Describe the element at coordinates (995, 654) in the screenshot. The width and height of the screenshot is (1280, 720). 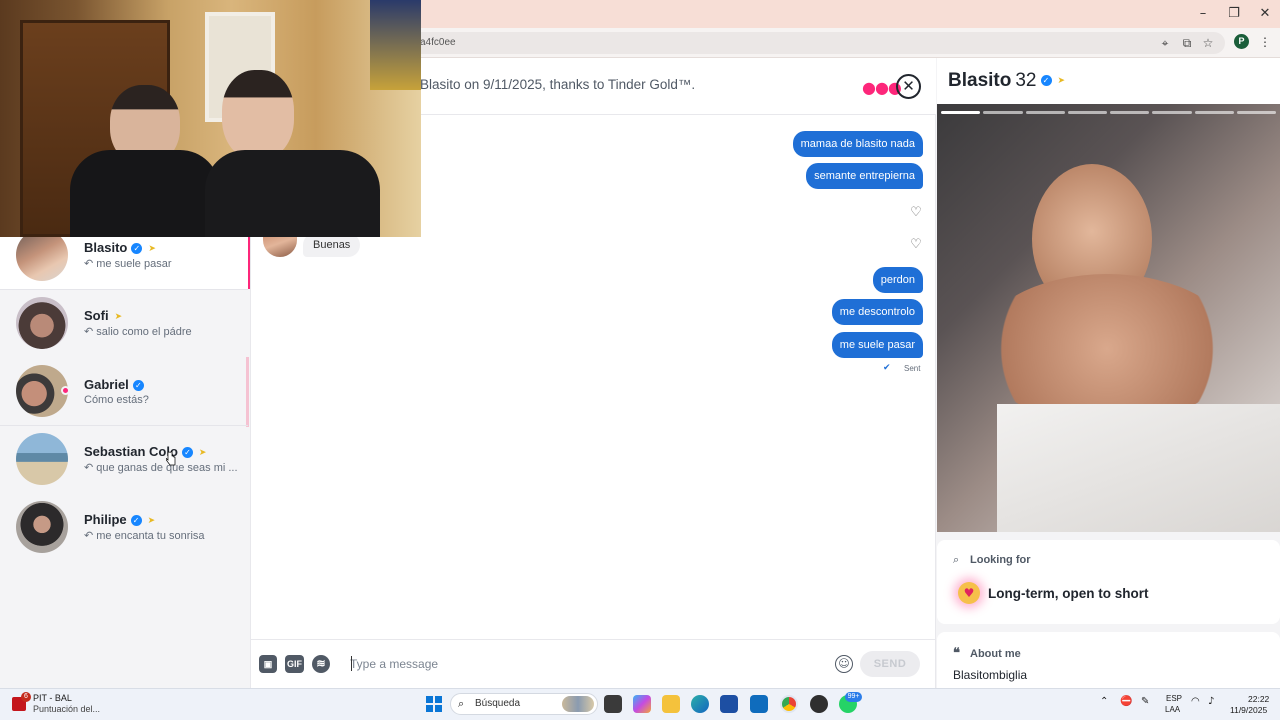
I see `about-me-label: About me` at that location.